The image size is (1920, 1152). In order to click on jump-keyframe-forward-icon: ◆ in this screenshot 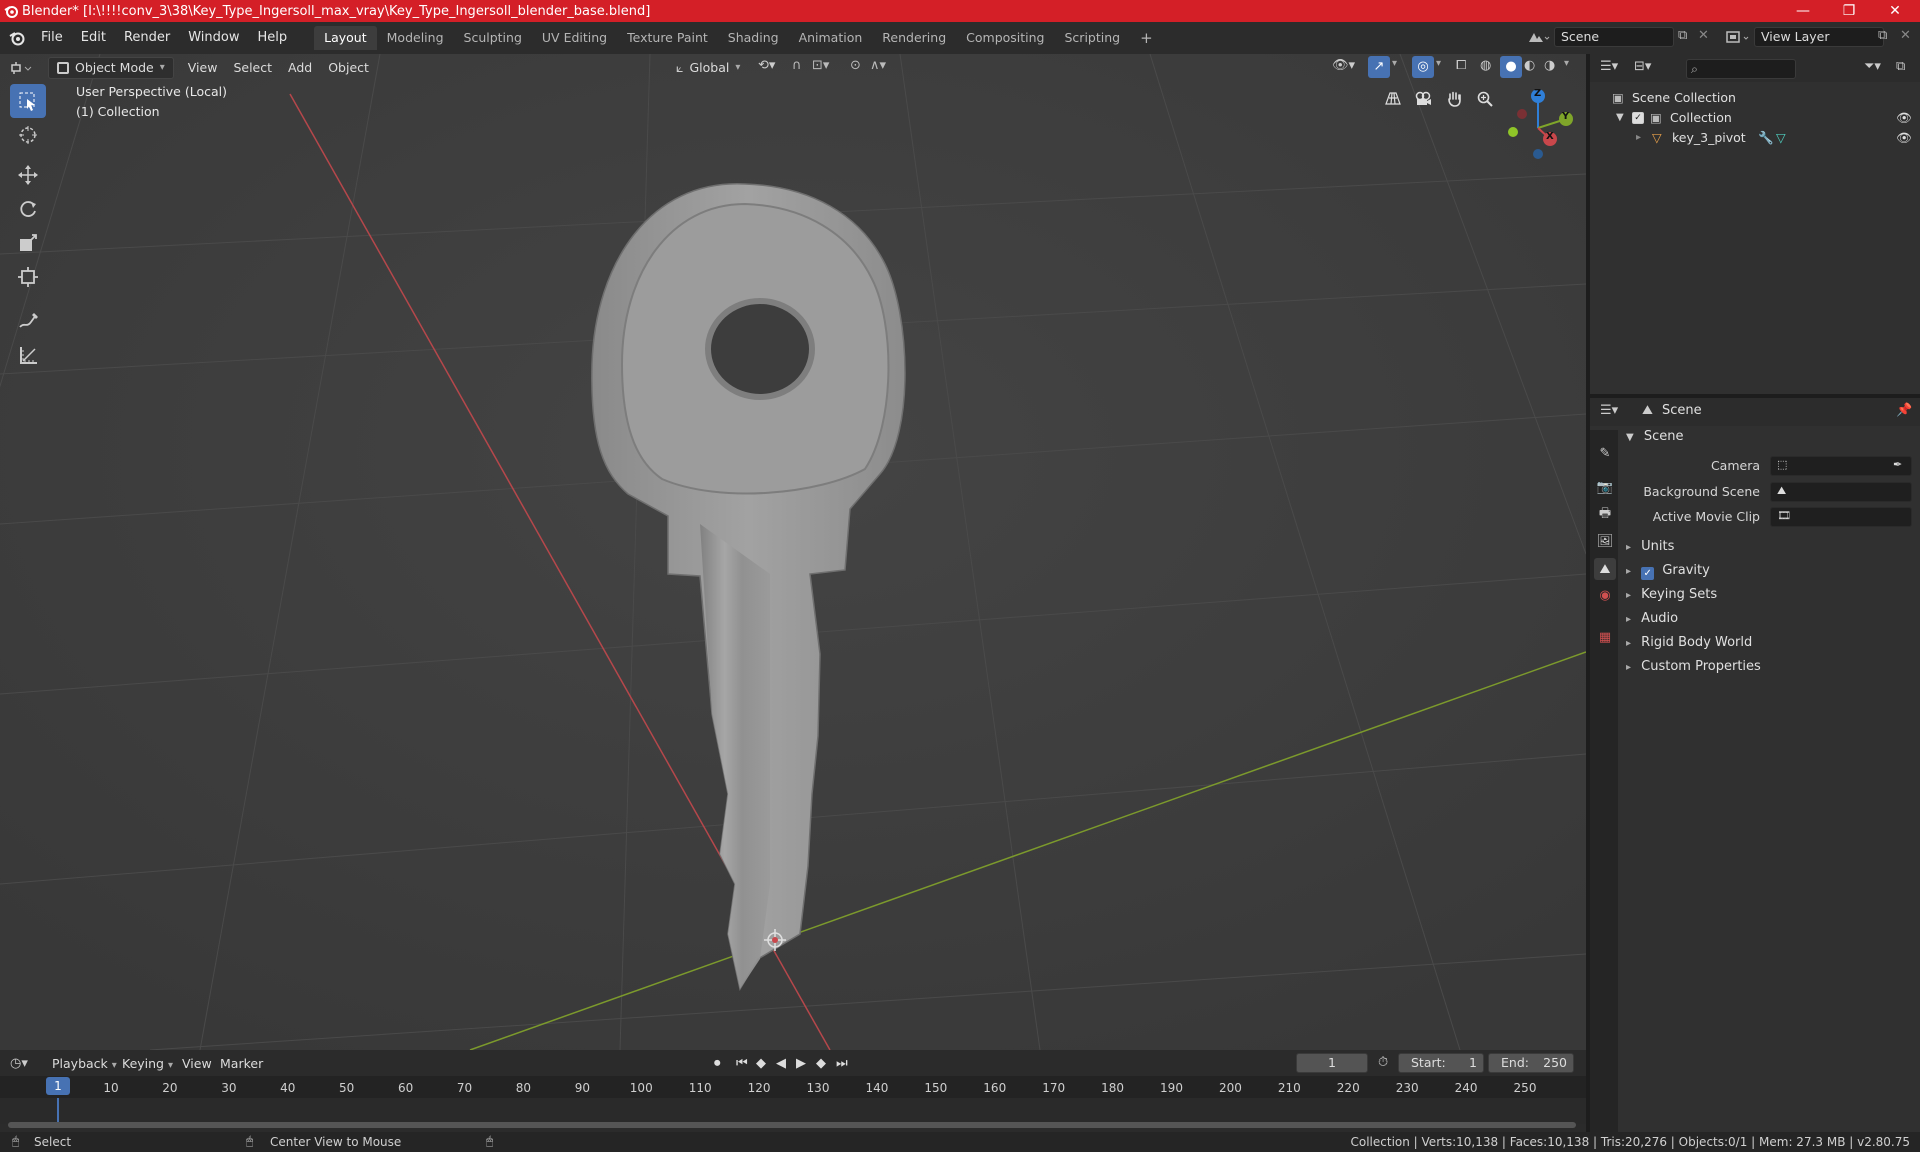, I will do `click(821, 1063)`.